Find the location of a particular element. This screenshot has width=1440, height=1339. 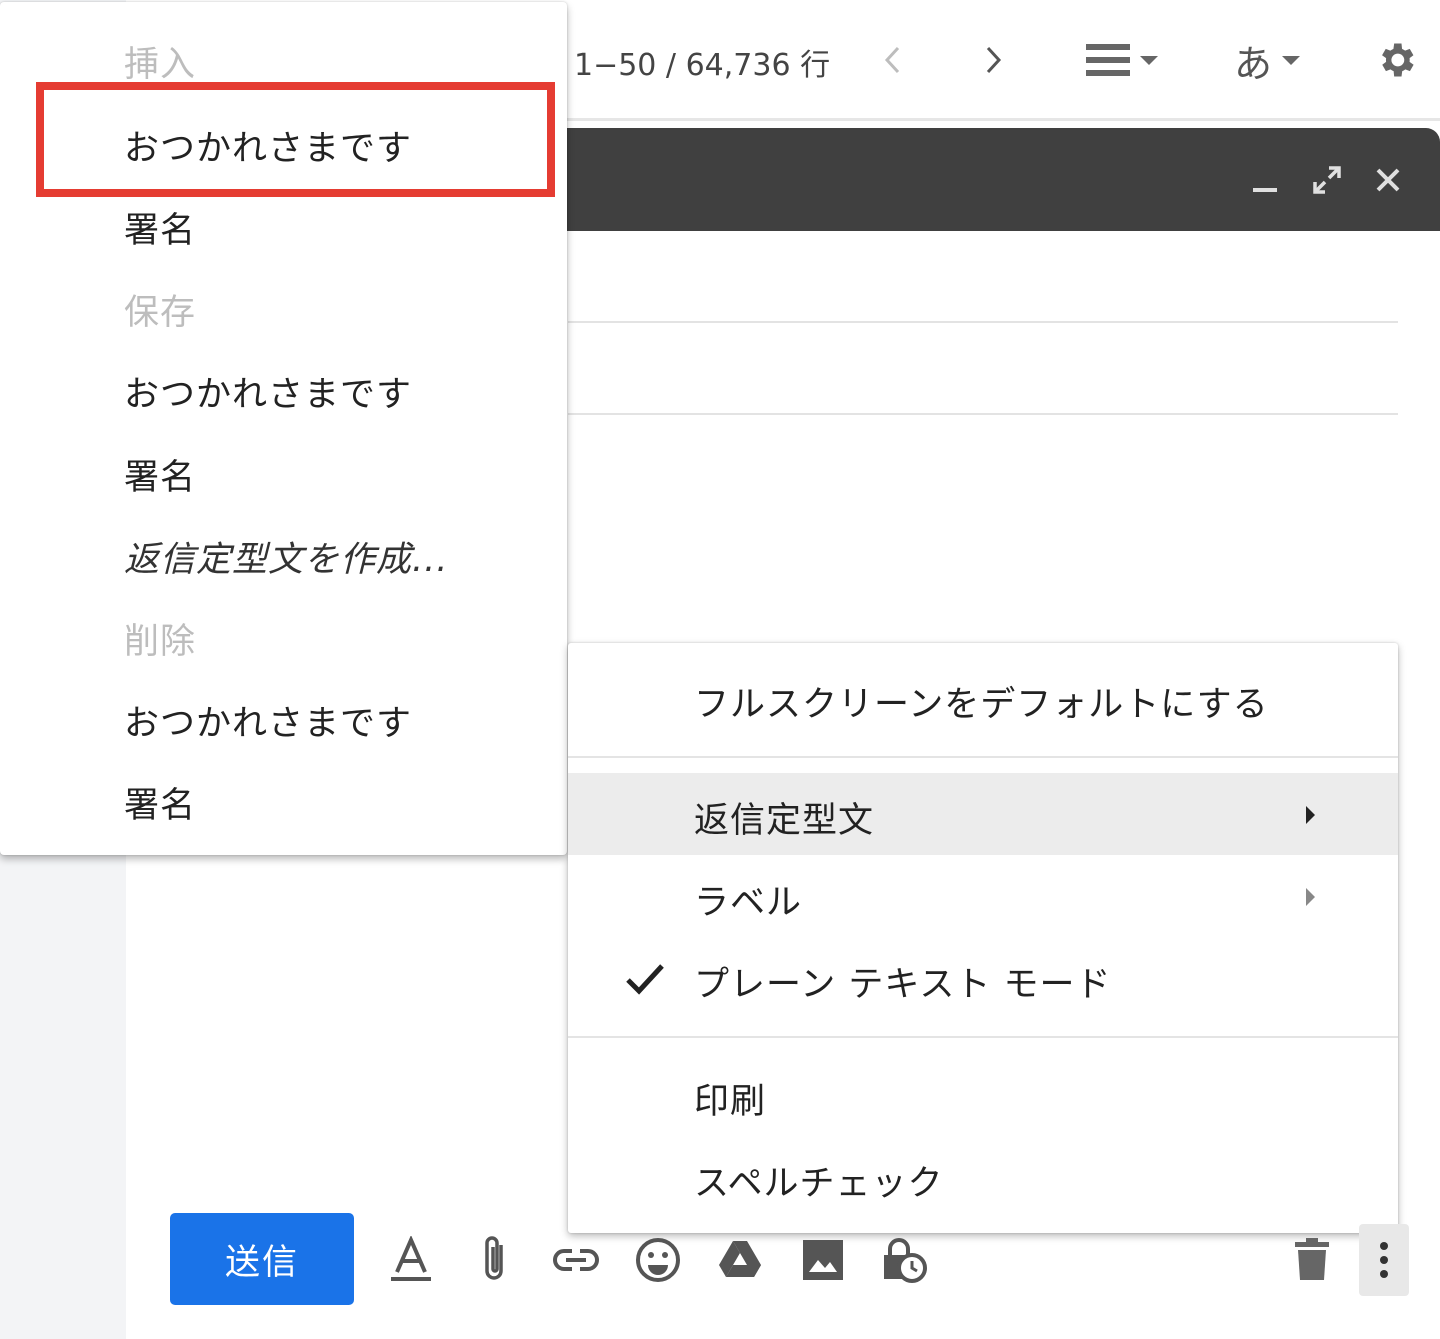

photo-icon is located at coordinates (823, 1260).